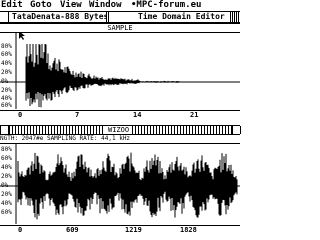 Image resolution: width=320 pixels, height=240 pixels. What do you see at coordinates (119, 130) in the screenshot?
I see `bottom-panel-title: WIZOO` at bounding box center [119, 130].